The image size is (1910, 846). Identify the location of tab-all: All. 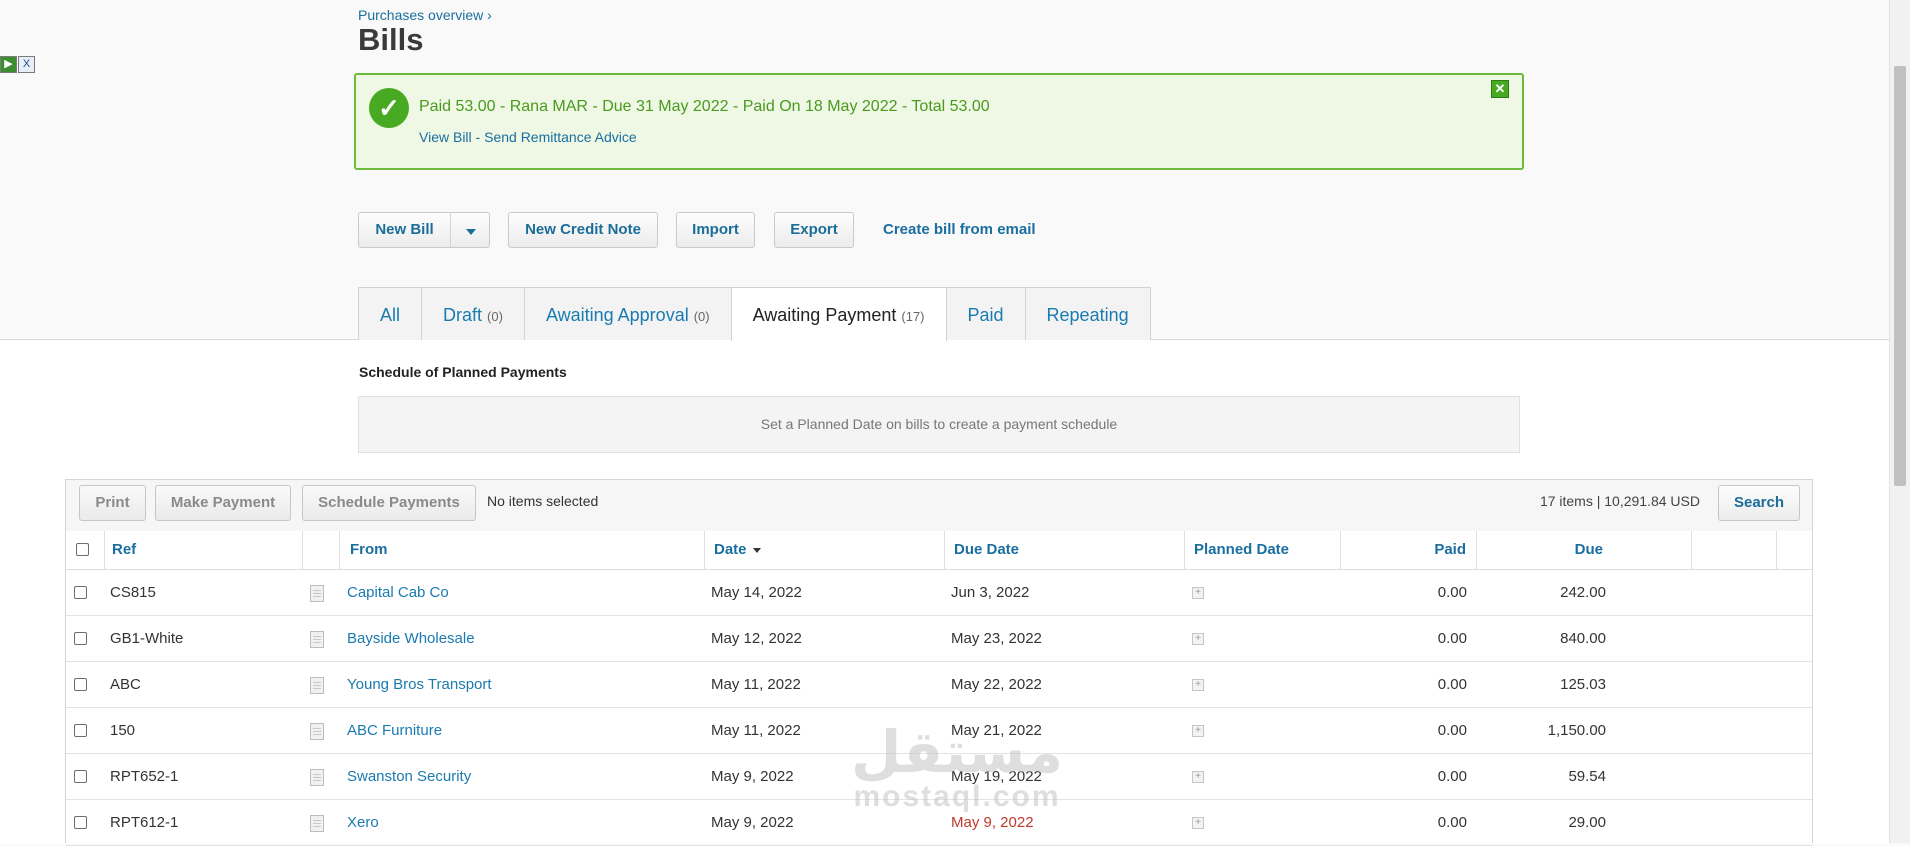
(390, 313).